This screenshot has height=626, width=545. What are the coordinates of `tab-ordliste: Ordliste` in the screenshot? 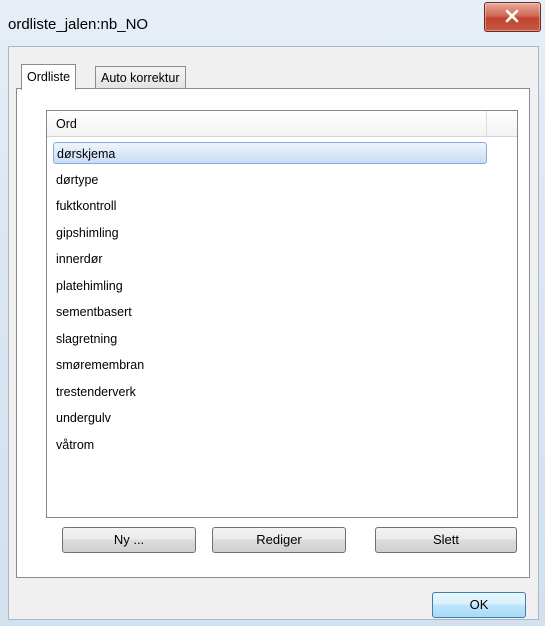 It's located at (49, 77).